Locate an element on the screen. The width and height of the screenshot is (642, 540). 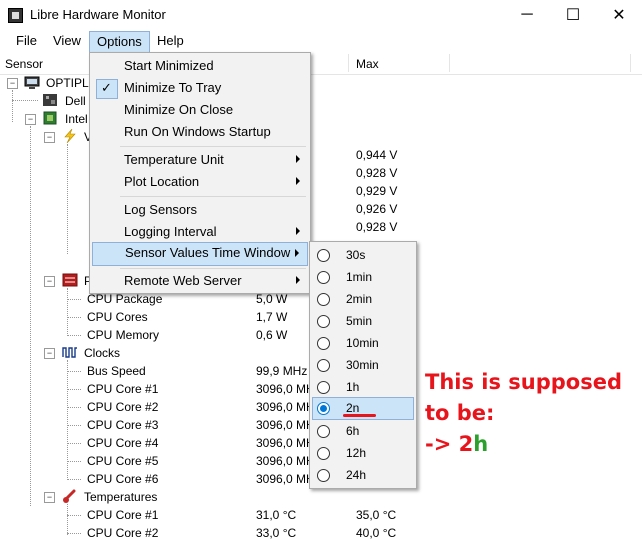
time-window-option: 5min is located at coordinates (363, 321).